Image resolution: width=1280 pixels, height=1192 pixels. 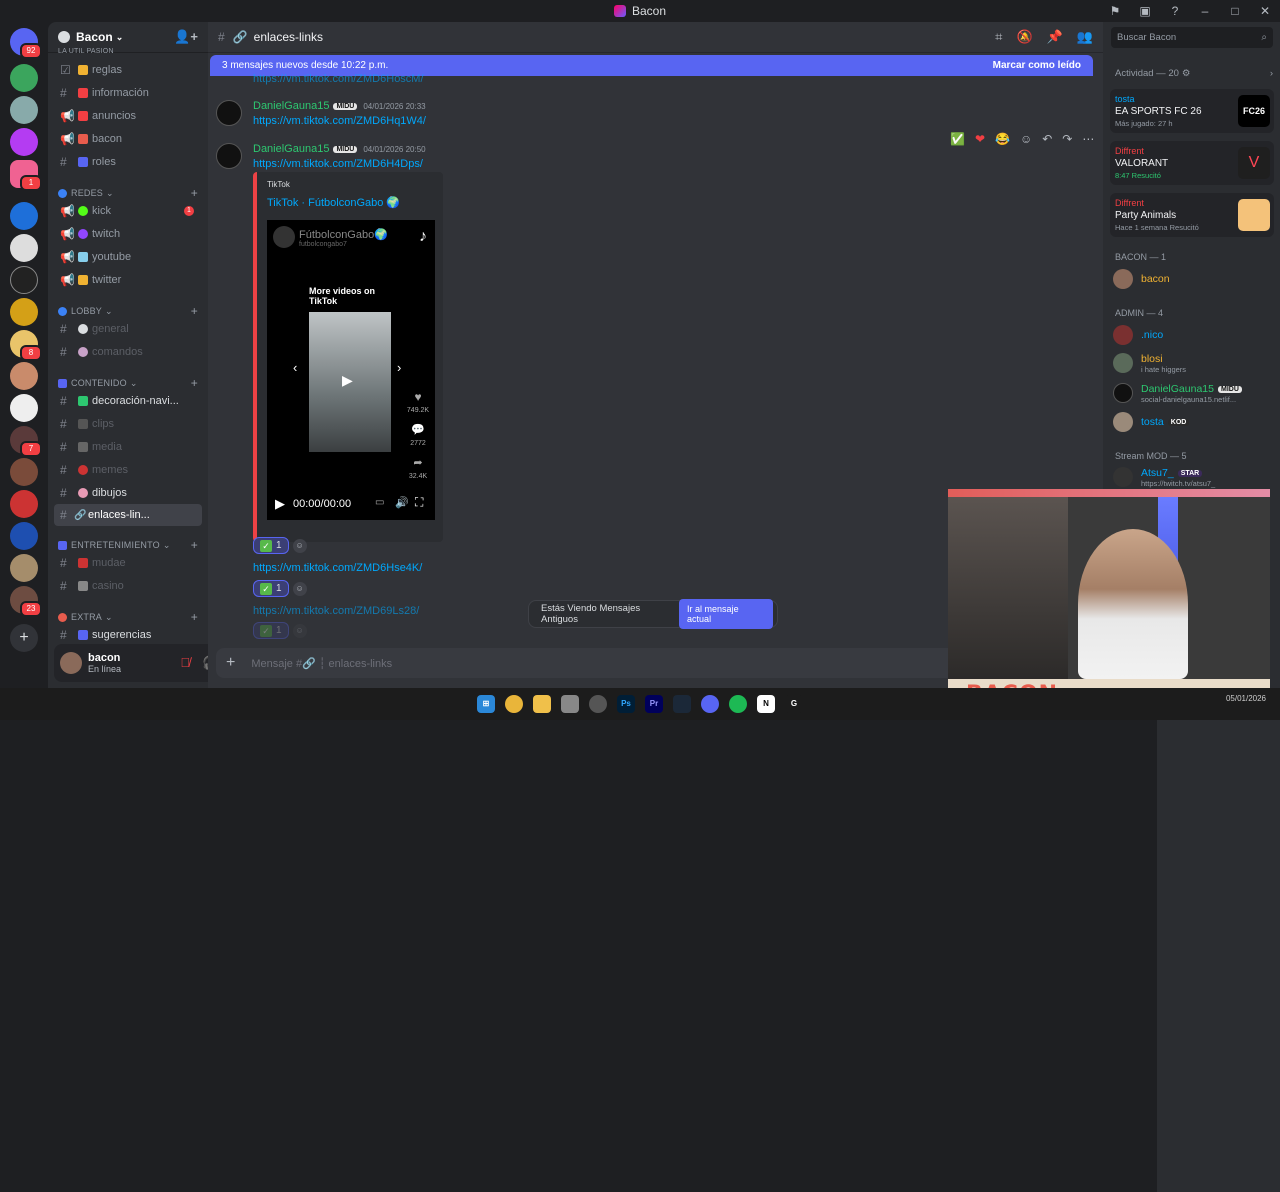 What do you see at coordinates (128, 424) in the screenshot?
I see `channel-clips: # clips` at bounding box center [128, 424].